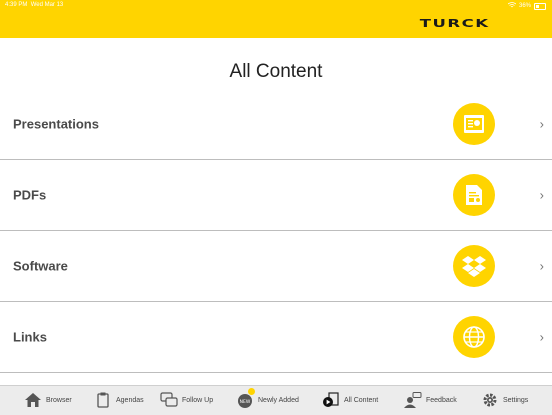  What do you see at coordinates (251, 391) in the screenshot?
I see `notification-badge` at bounding box center [251, 391].